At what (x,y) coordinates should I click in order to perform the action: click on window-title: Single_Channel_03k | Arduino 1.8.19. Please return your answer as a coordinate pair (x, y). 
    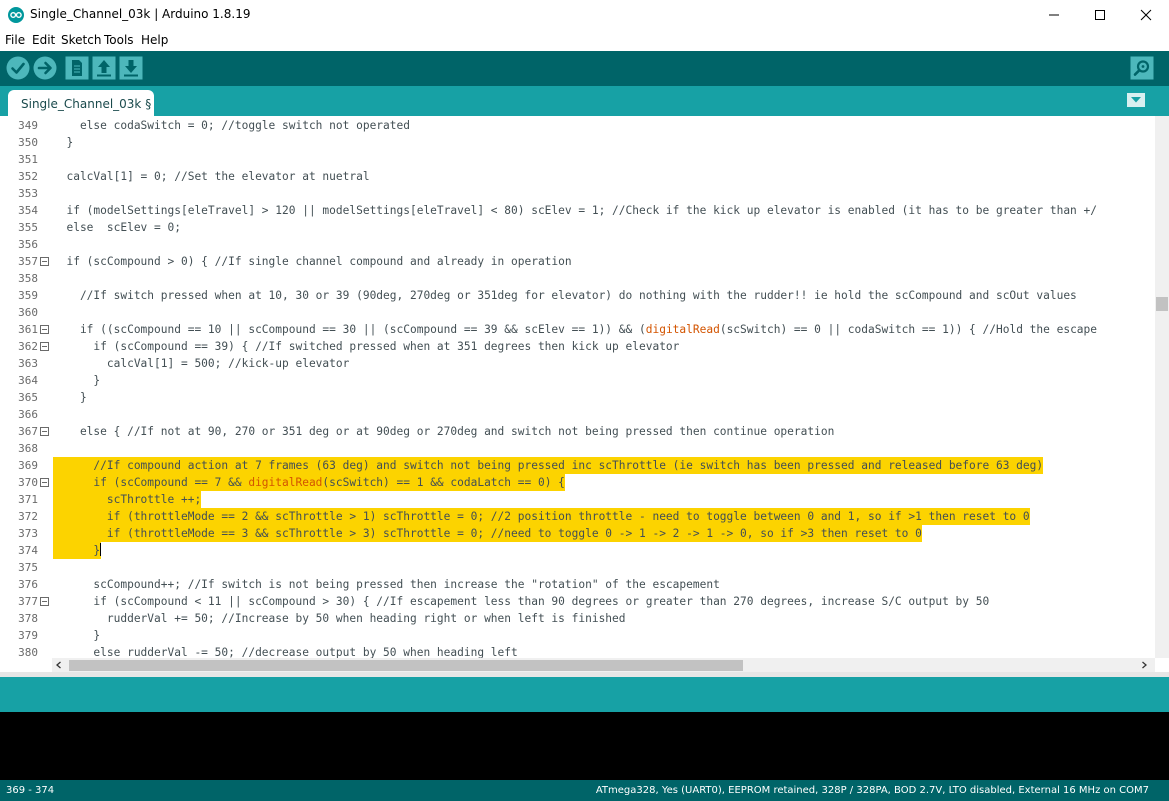
    Looking at the image, I should click on (140, 14).